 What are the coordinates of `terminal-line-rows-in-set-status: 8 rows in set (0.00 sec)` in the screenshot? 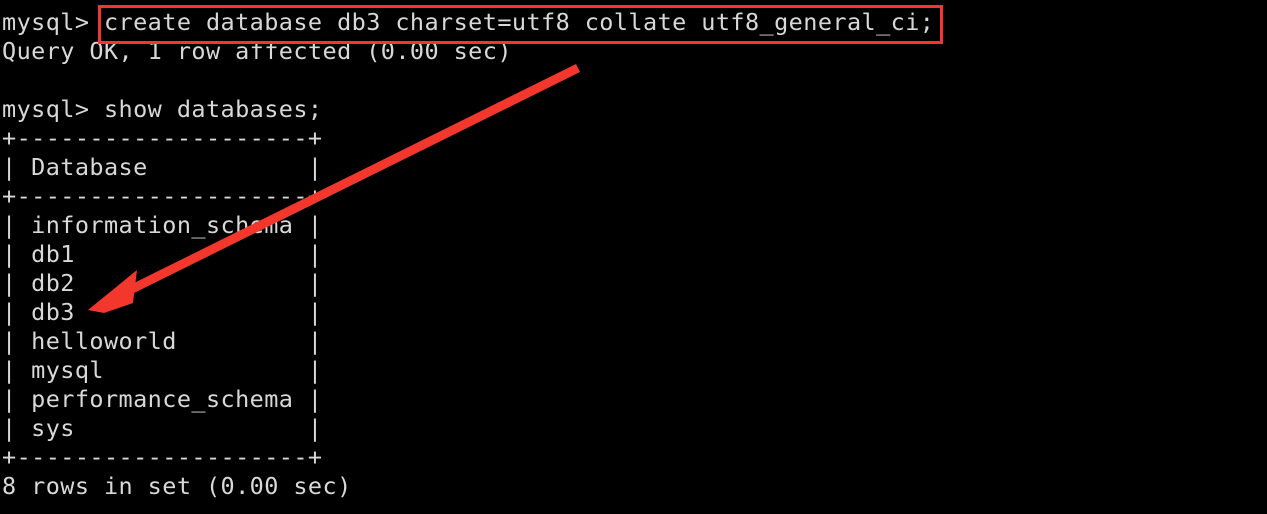 It's located at (177, 486).